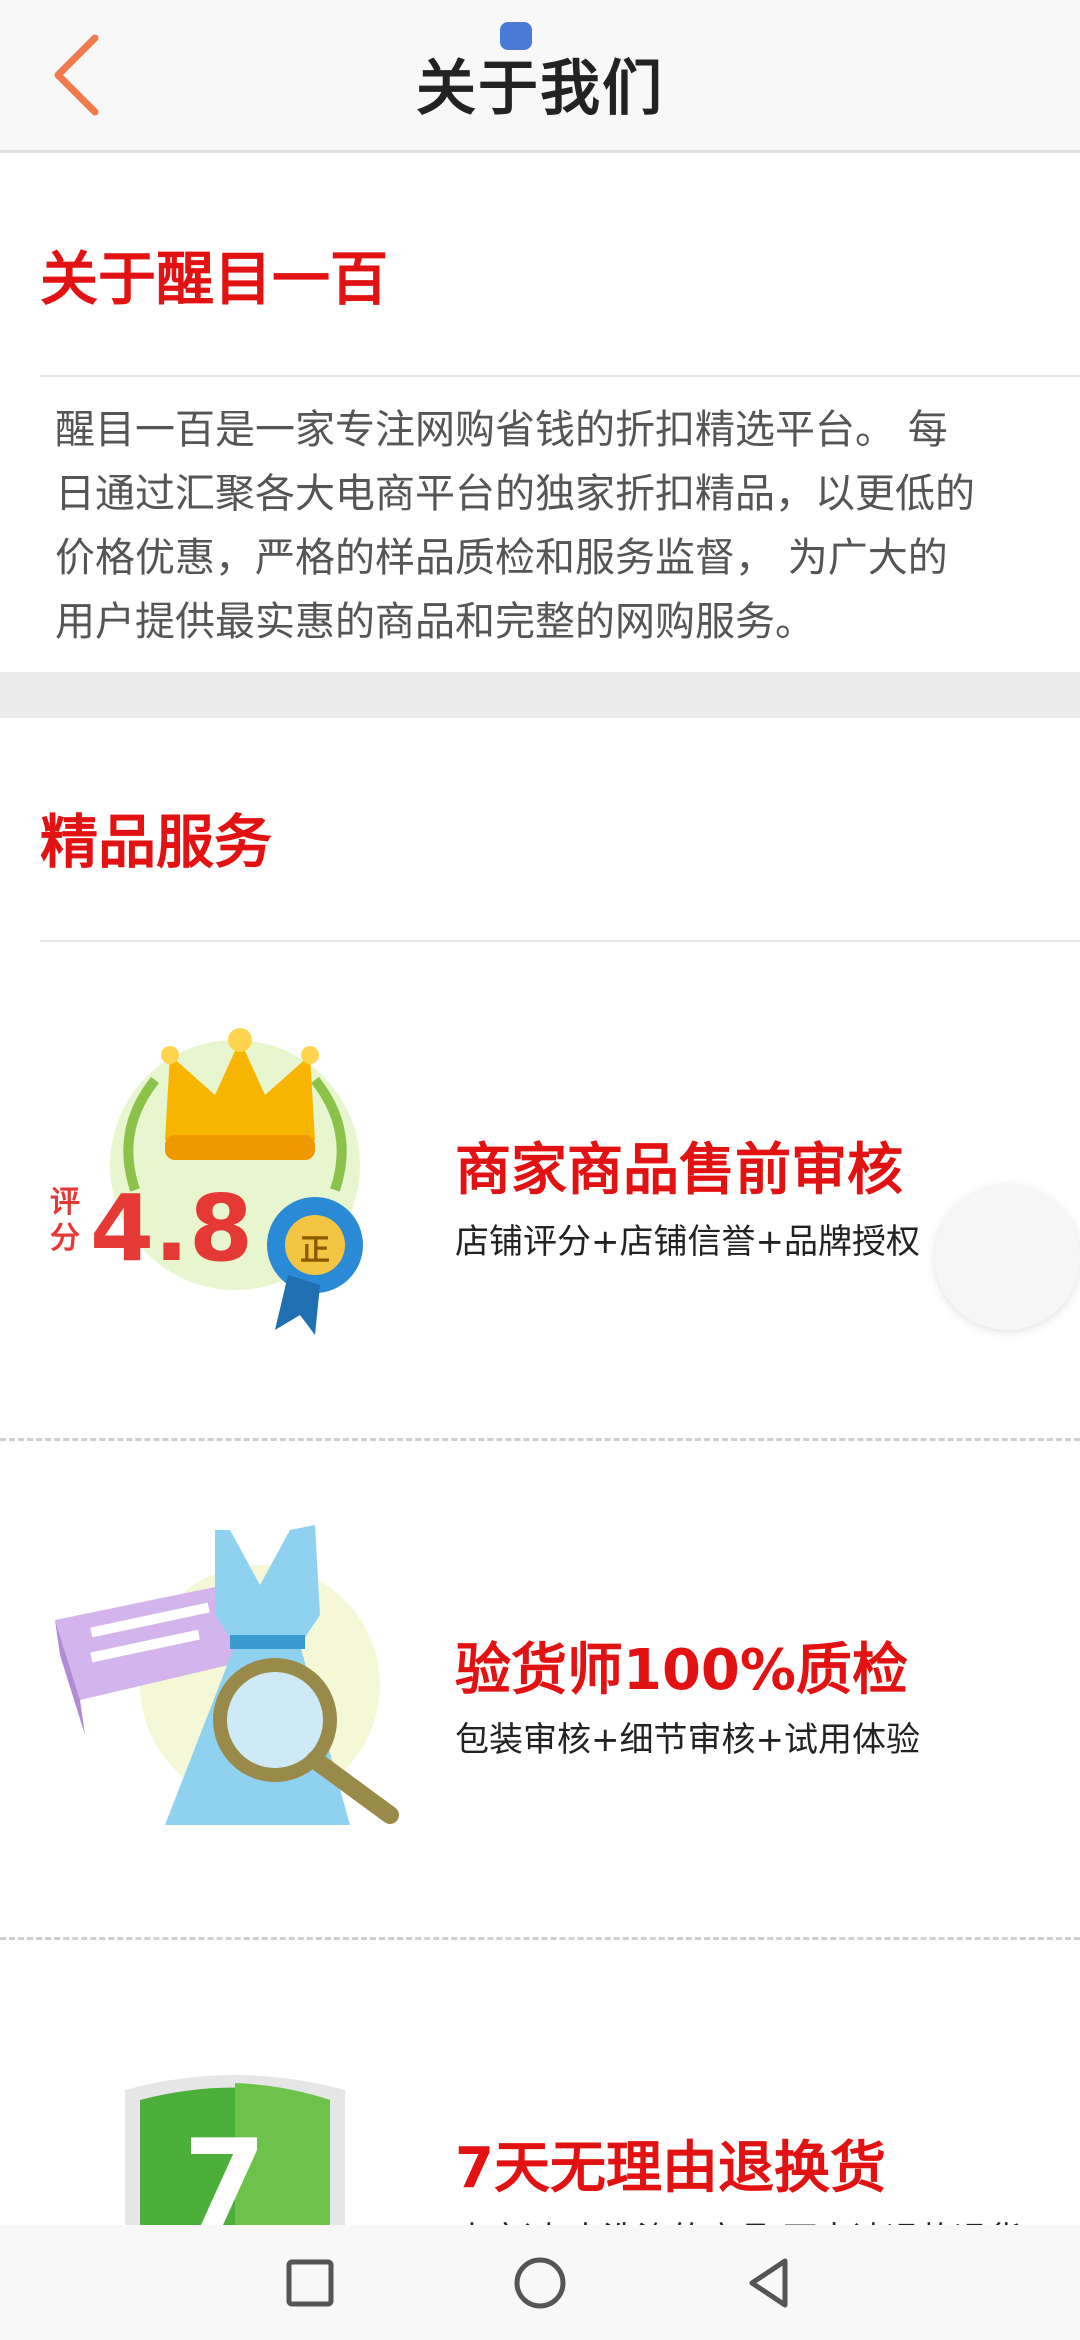 The width and height of the screenshot is (1080, 2340). I want to click on service-title: 验货师100%质检, so click(682, 1670).